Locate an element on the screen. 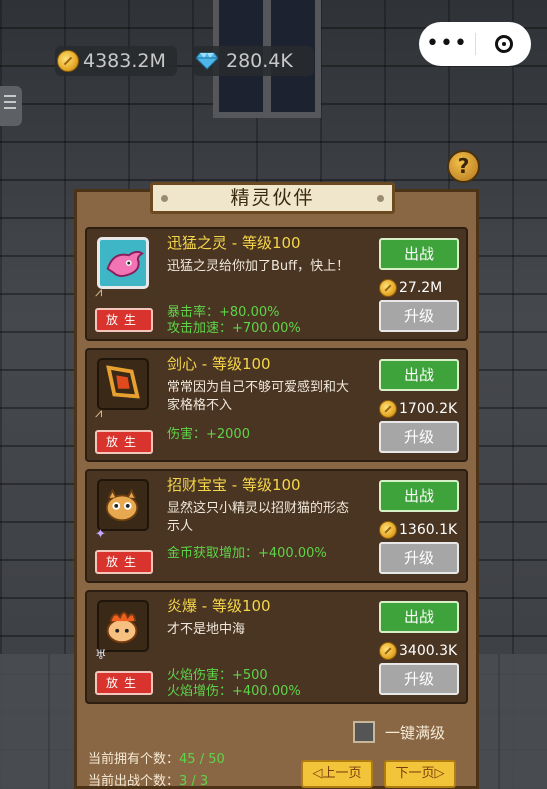  companion-name: 迅猛之灵 - 等级100 is located at coordinates (234, 243).